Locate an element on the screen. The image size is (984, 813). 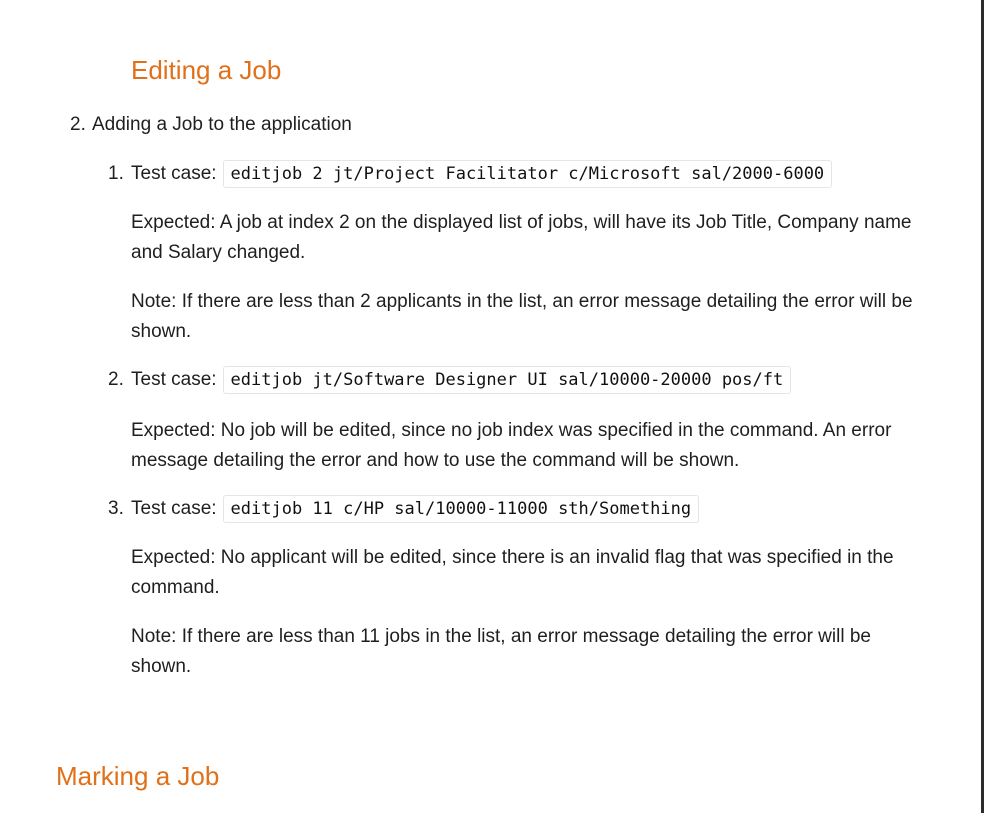
list-item: 2. Adding a Job to the application is located at coordinates (500, 125).